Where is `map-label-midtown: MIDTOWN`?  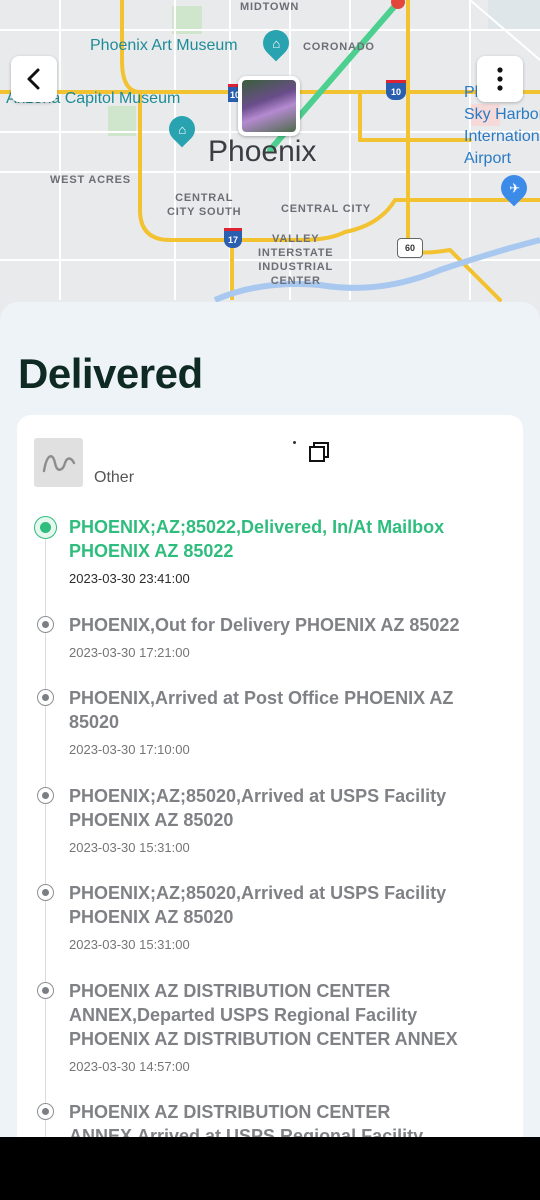 map-label-midtown: MIDTOWN is located at coordinates (270, 7).